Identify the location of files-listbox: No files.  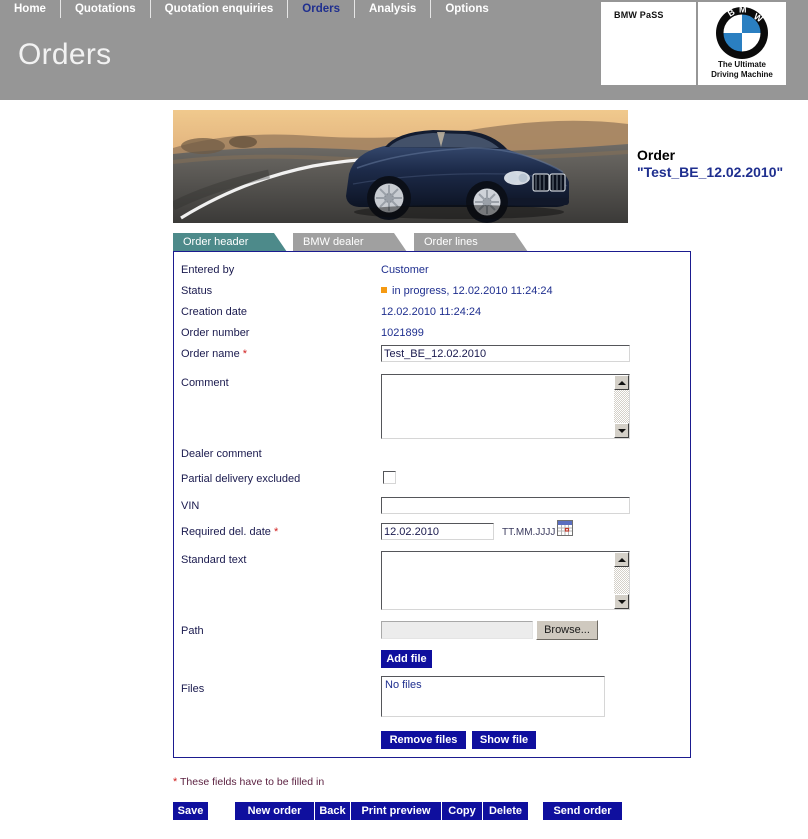
(493, 696).